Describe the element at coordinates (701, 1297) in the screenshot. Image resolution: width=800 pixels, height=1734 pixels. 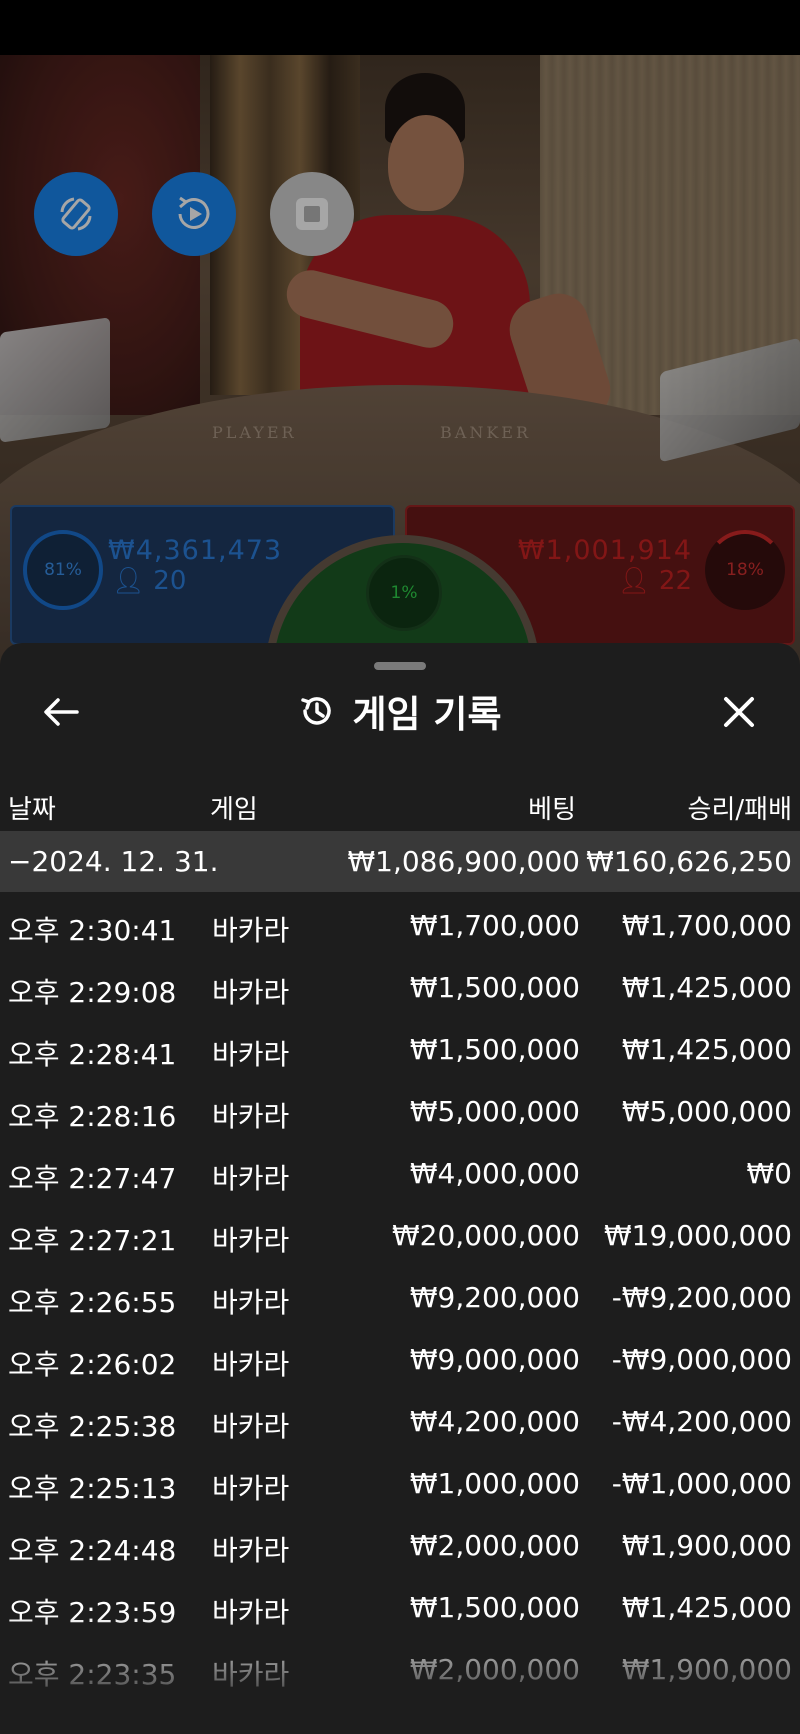
I see `row-result: -₩9,200,000` at that location.